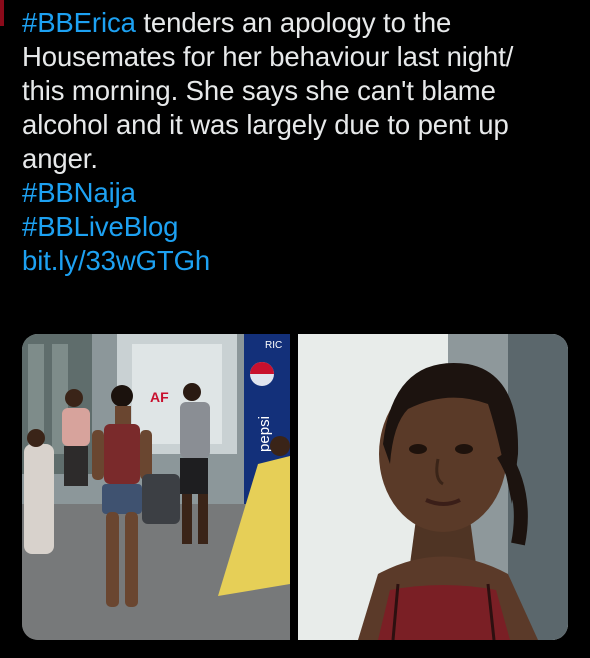  I want to click on tweet-line-3: this morning. She says she can't blame, so click(259, 90).